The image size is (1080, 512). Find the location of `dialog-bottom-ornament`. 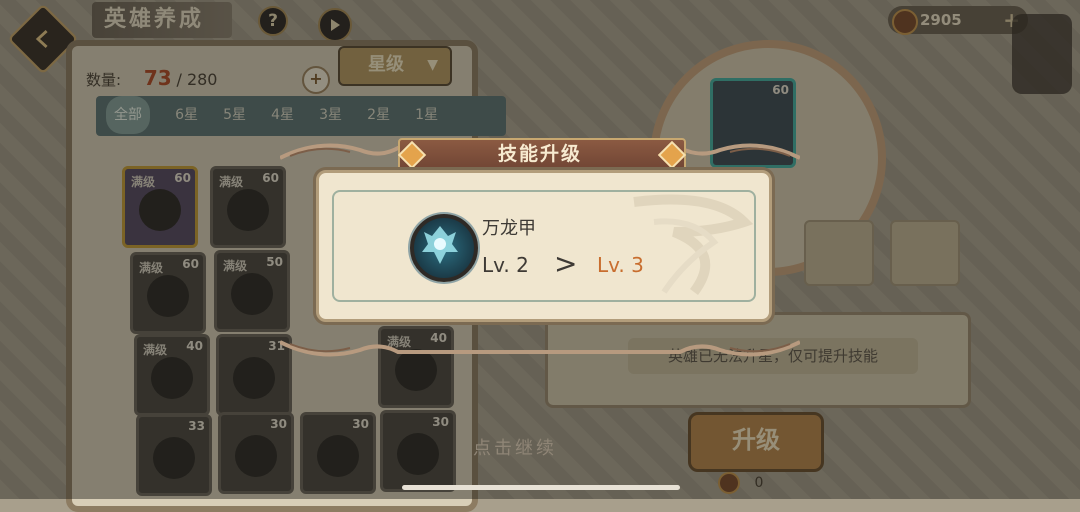

dialog-bottom-ornament is located at coordinates (540, 348).